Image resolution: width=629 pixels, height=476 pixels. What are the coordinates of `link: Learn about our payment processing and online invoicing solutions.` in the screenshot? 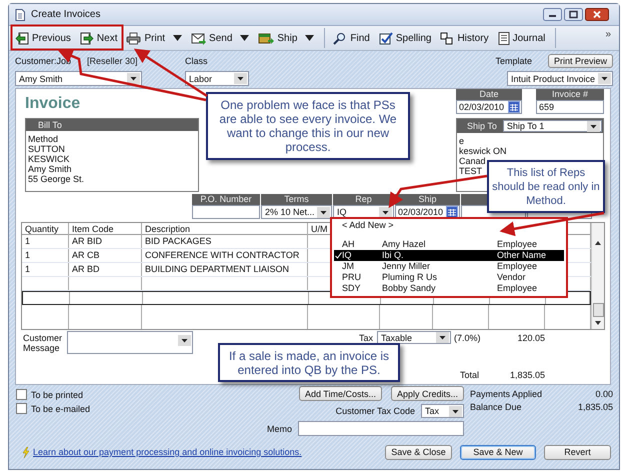 It's located at (167, 452).